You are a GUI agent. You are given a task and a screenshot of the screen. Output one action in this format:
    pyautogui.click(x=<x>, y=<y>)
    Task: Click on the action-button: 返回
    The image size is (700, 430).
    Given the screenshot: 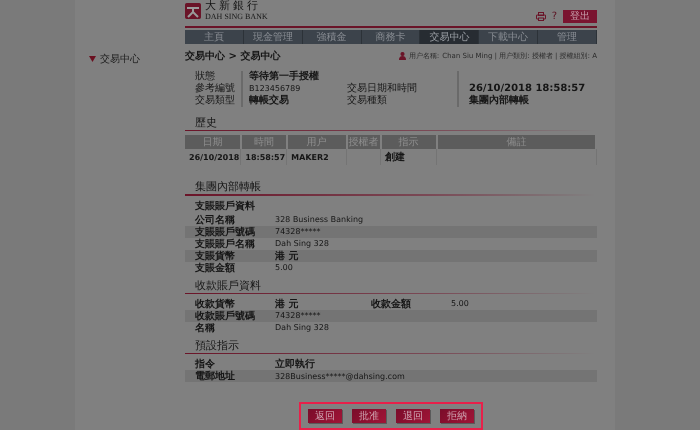 What is the action you would take?
    pyautogui.click(x=325, y=416)
    